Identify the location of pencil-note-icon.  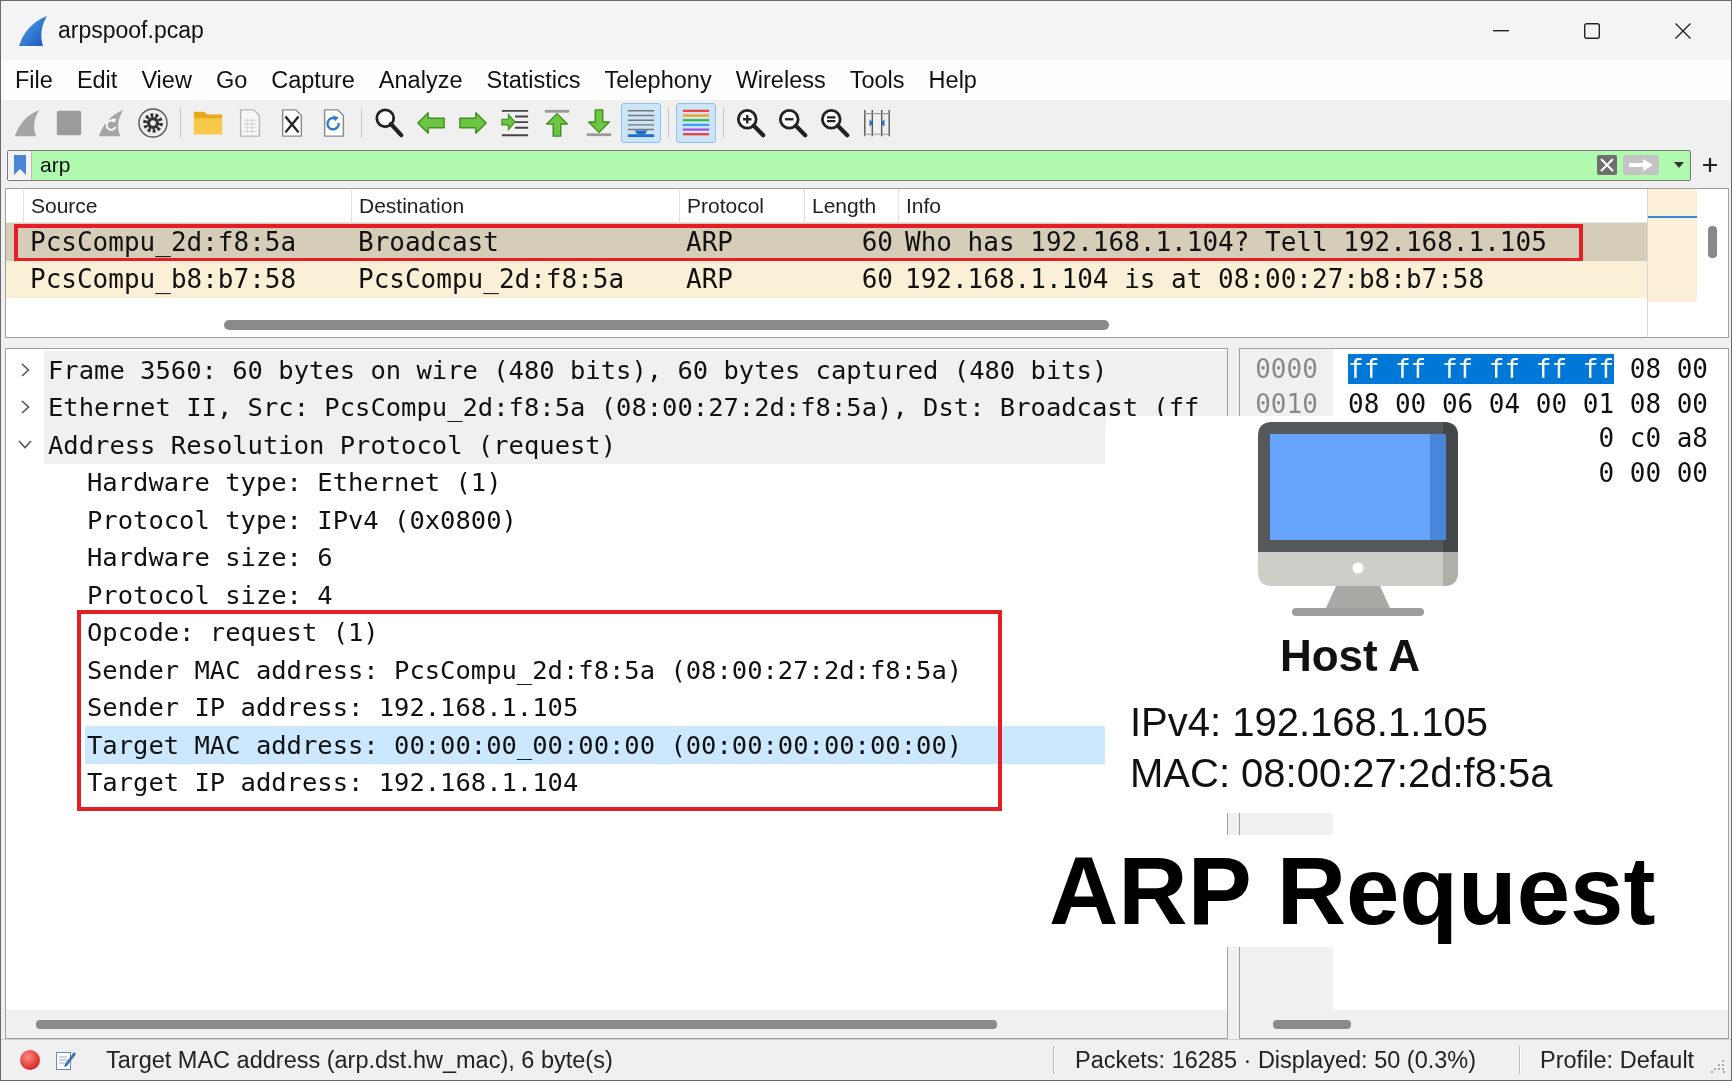
(66, 1060).